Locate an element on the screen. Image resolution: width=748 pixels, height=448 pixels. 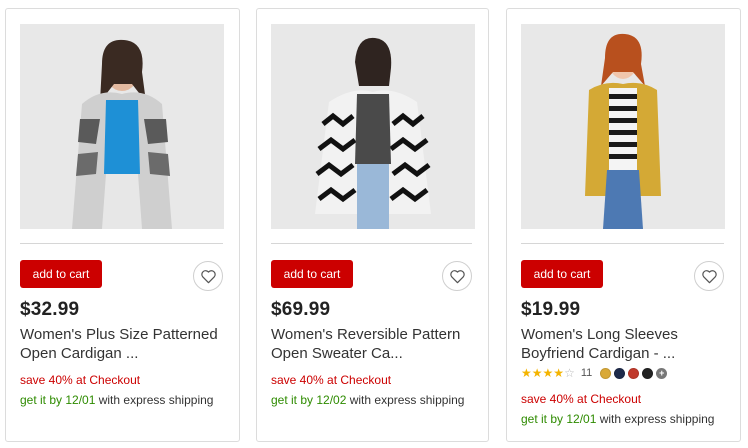
product-photo-plus-size-cardigan is located at coordinates (122, 126).